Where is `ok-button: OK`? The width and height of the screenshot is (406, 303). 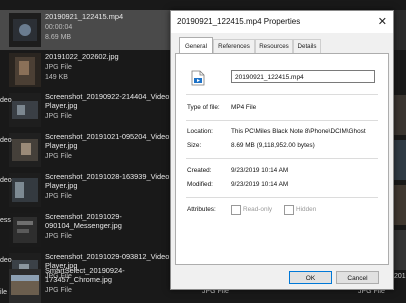 ok-button: OK is located at coordinates (310, 277).